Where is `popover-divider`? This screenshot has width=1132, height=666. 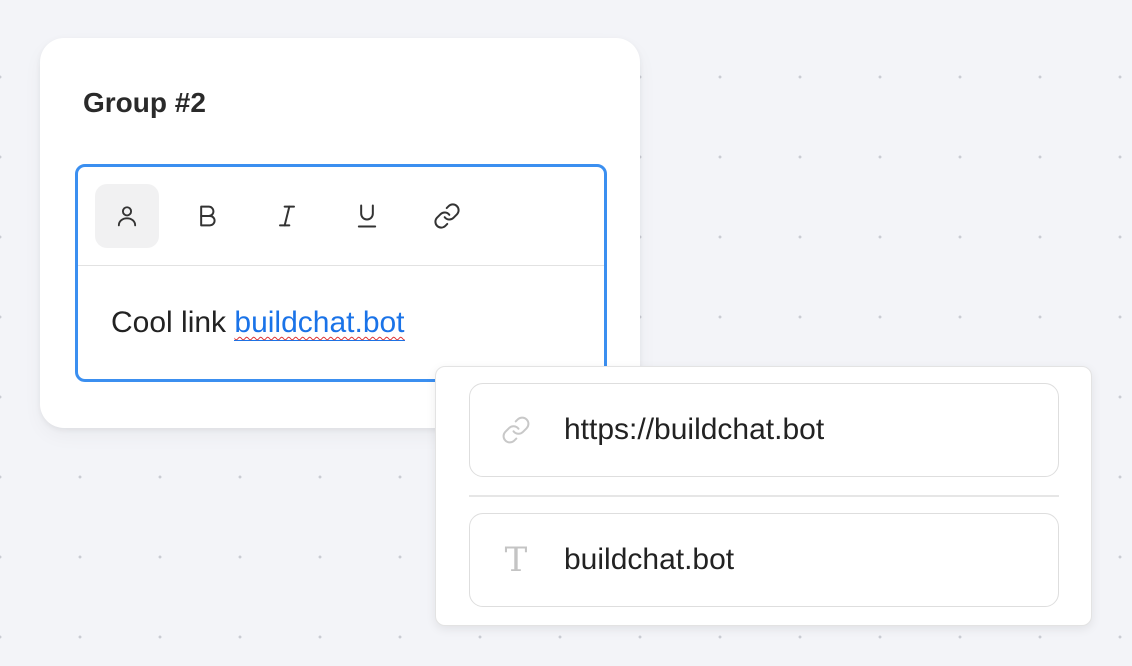 popover-divider is located at coordinates (764, 496).